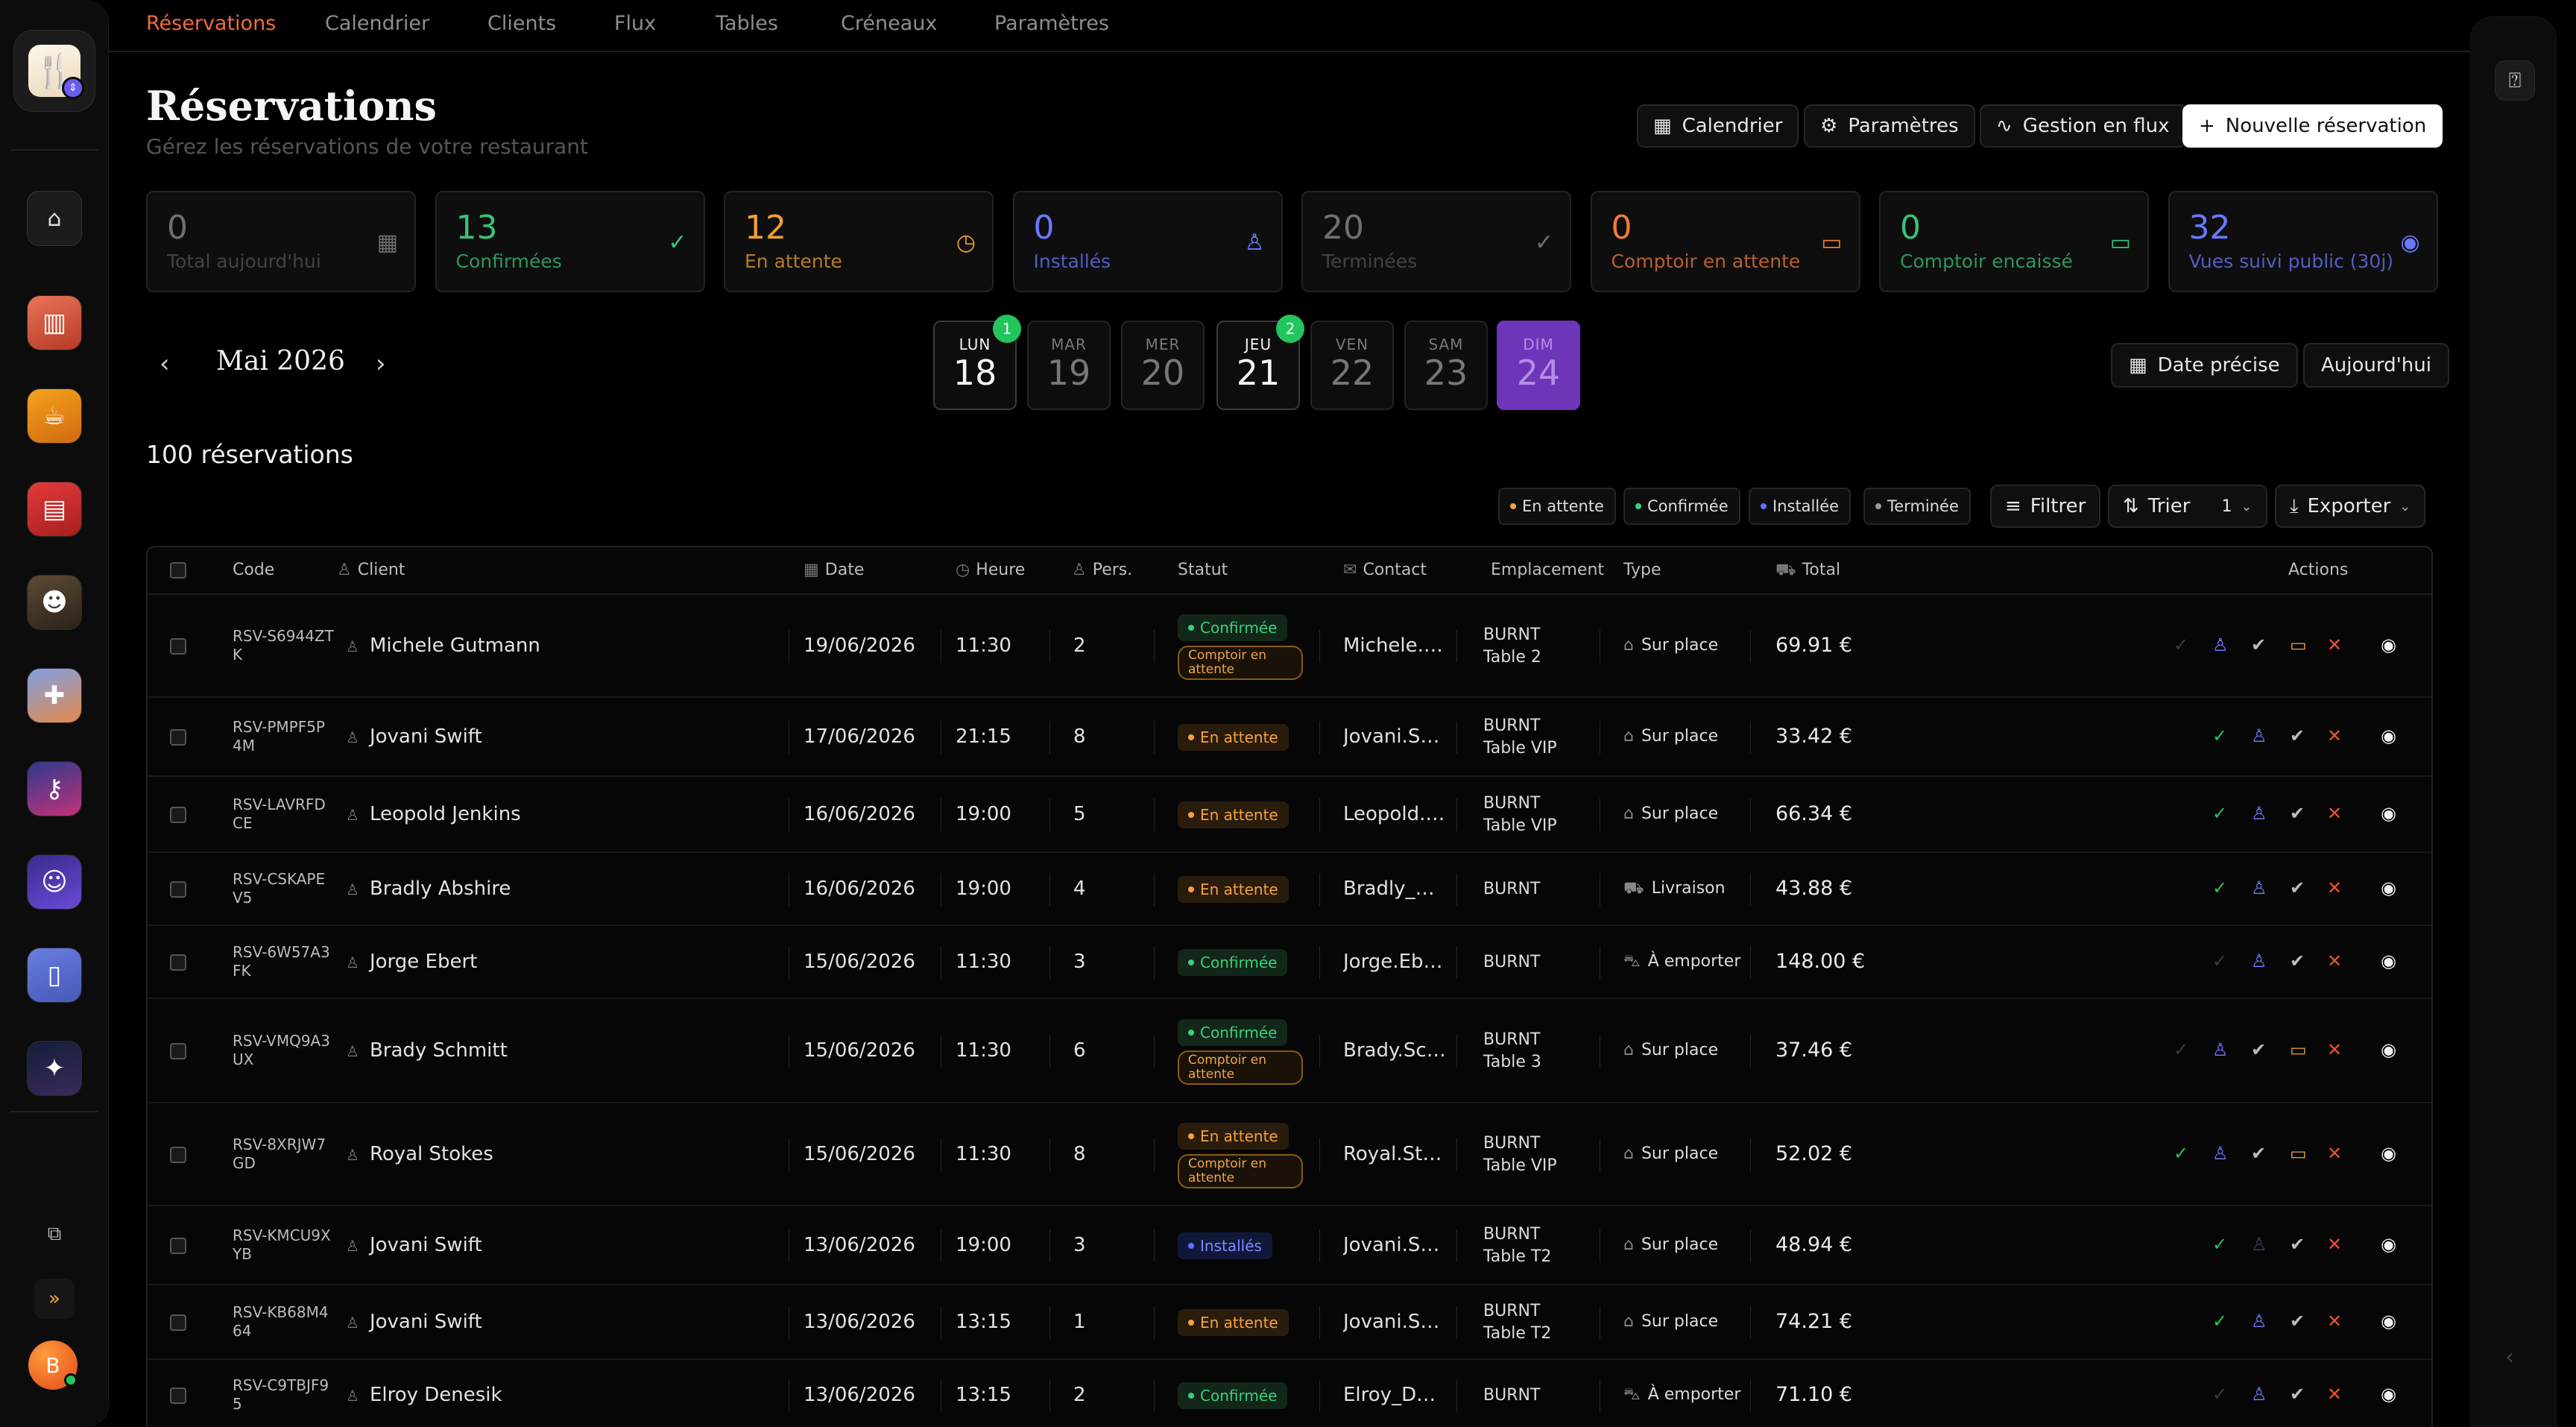 This screenshot has width=2576, height=1427. What do you see at coordinates (54, 509) in the screenshot?
I see `kiosk-app-icon: ▤` at bounding box center [54, 509].